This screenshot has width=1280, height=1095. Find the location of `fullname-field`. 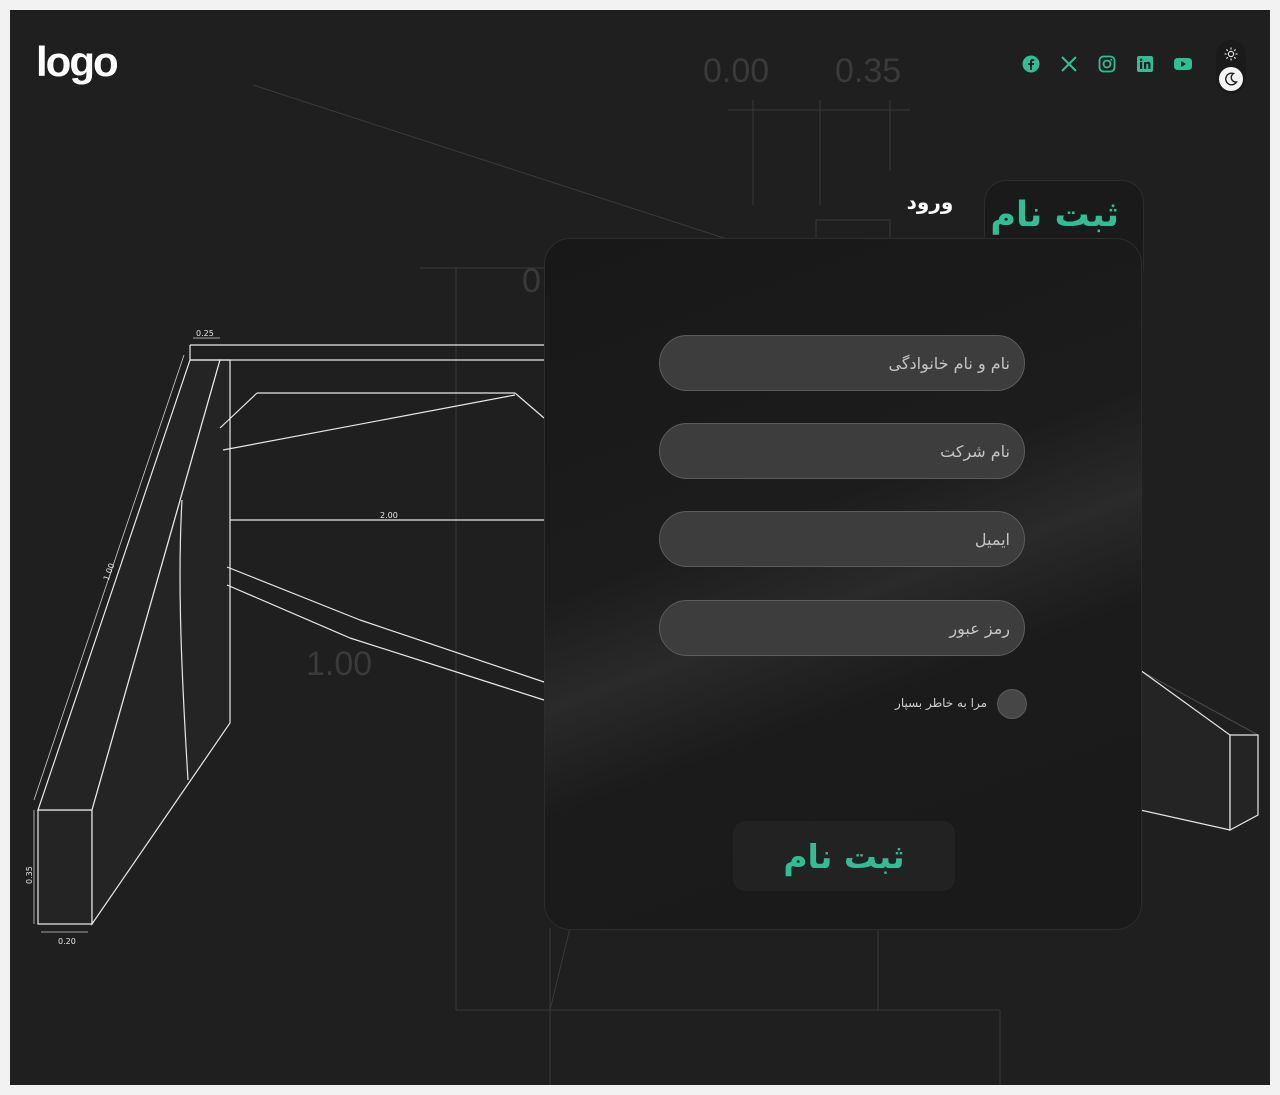

fullname-field is located at coordinates (842, 363).